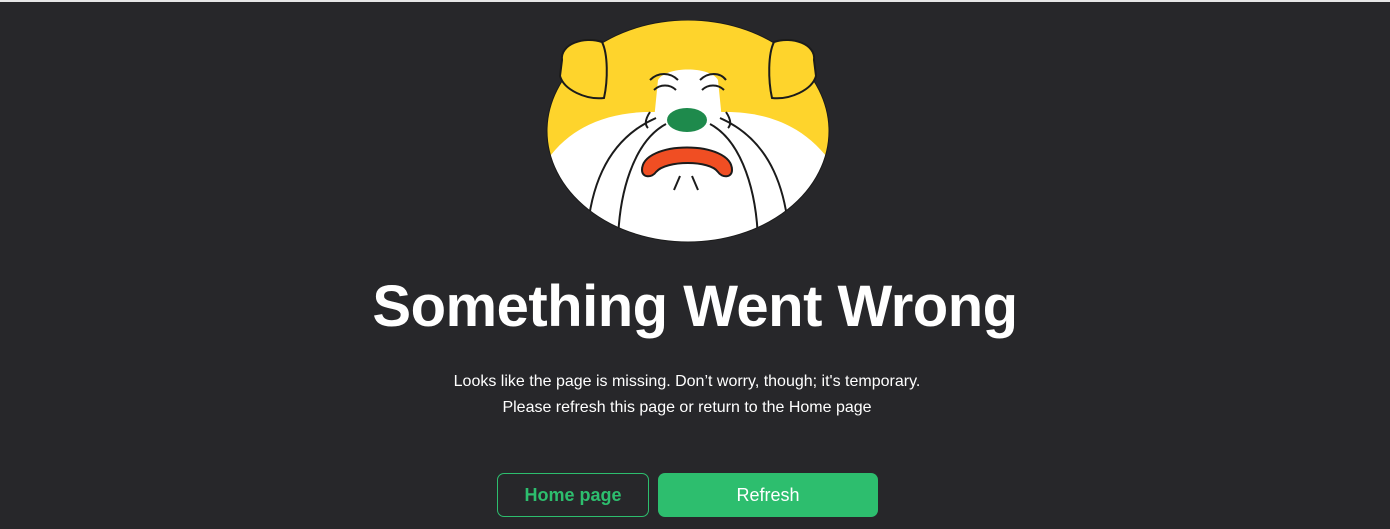 The width and height of the screenshot is (1390, 529). What do you see at coordinates (768, 495) in the screenshot?
I see `refresh-button: Refresh` at bounding box center [768, 495].